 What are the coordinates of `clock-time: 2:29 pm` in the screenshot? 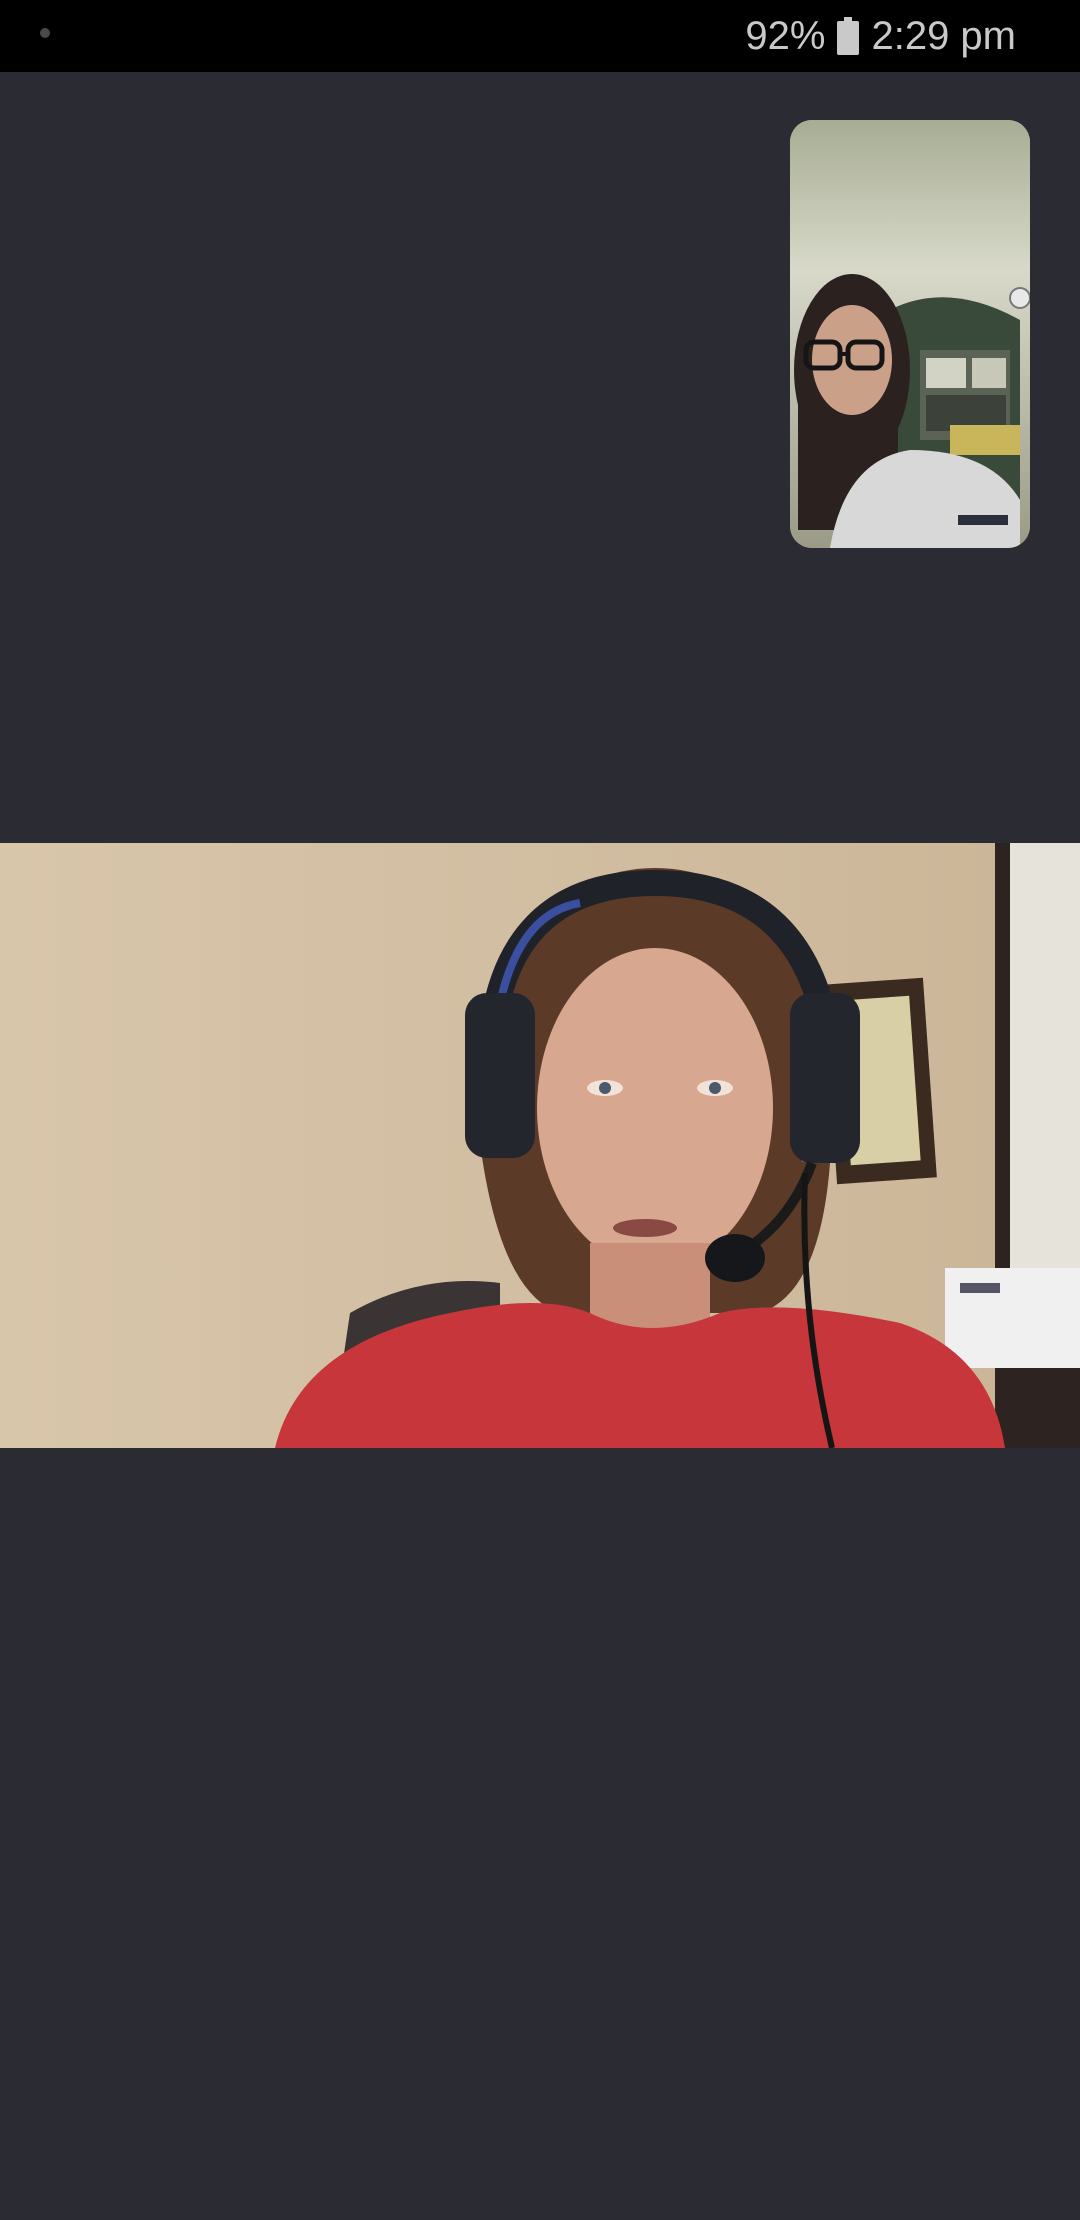 It's located at (943, 35).